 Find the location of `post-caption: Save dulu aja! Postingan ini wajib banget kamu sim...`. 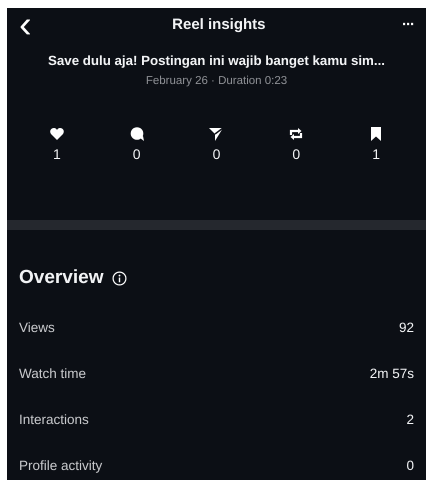

post-caption: Save dulu aja! Postingan ini wajib banget kamu sim... is located at coordinates (216, 61).